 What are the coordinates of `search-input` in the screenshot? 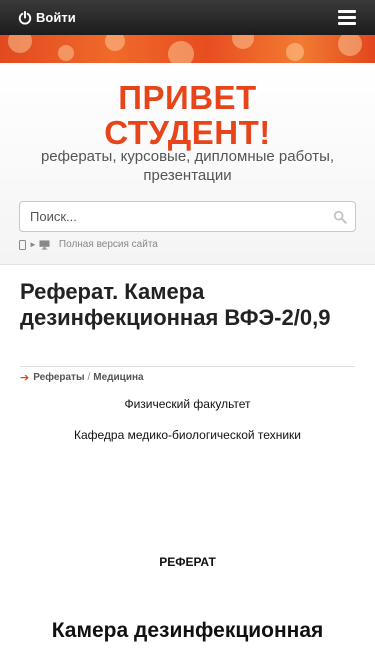 It's located at (181, 216).